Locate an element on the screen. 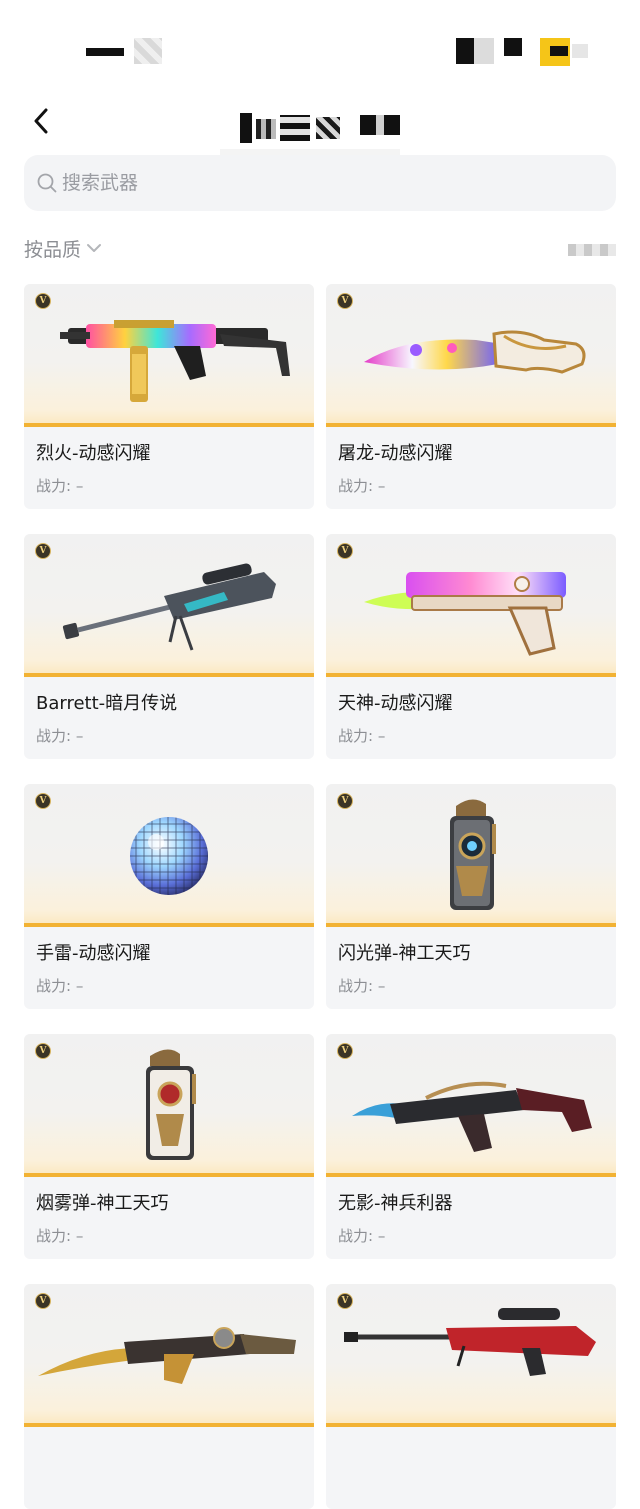 The image size is (640, 1509). search-box is located at coordinates (320, 183).